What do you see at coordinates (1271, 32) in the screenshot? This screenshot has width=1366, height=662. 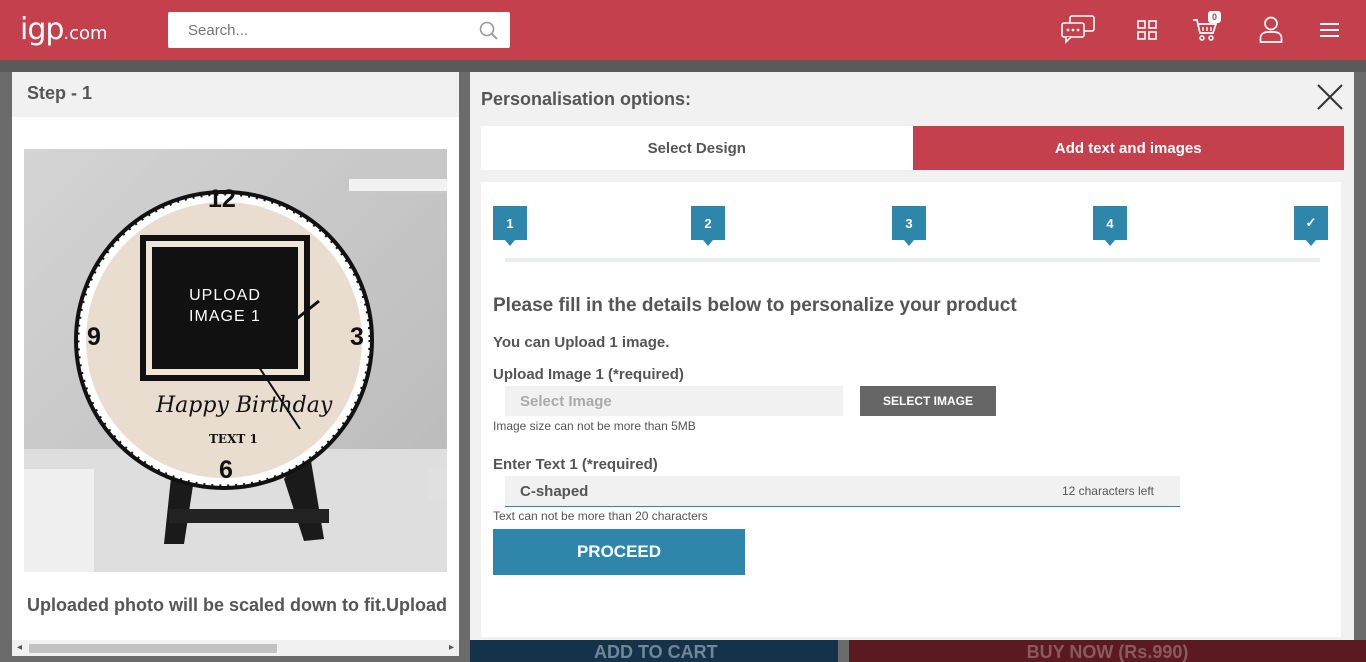 I see `user-icon` at bounding box center [1271, 32].